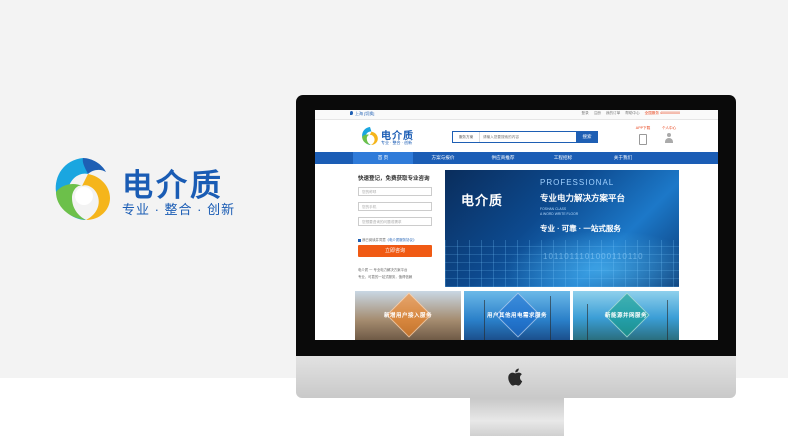 This screenshot has width=788, height=436. I want to click on banner-subtitle: A WORD WRITE FLOOR, so click(559, 214).